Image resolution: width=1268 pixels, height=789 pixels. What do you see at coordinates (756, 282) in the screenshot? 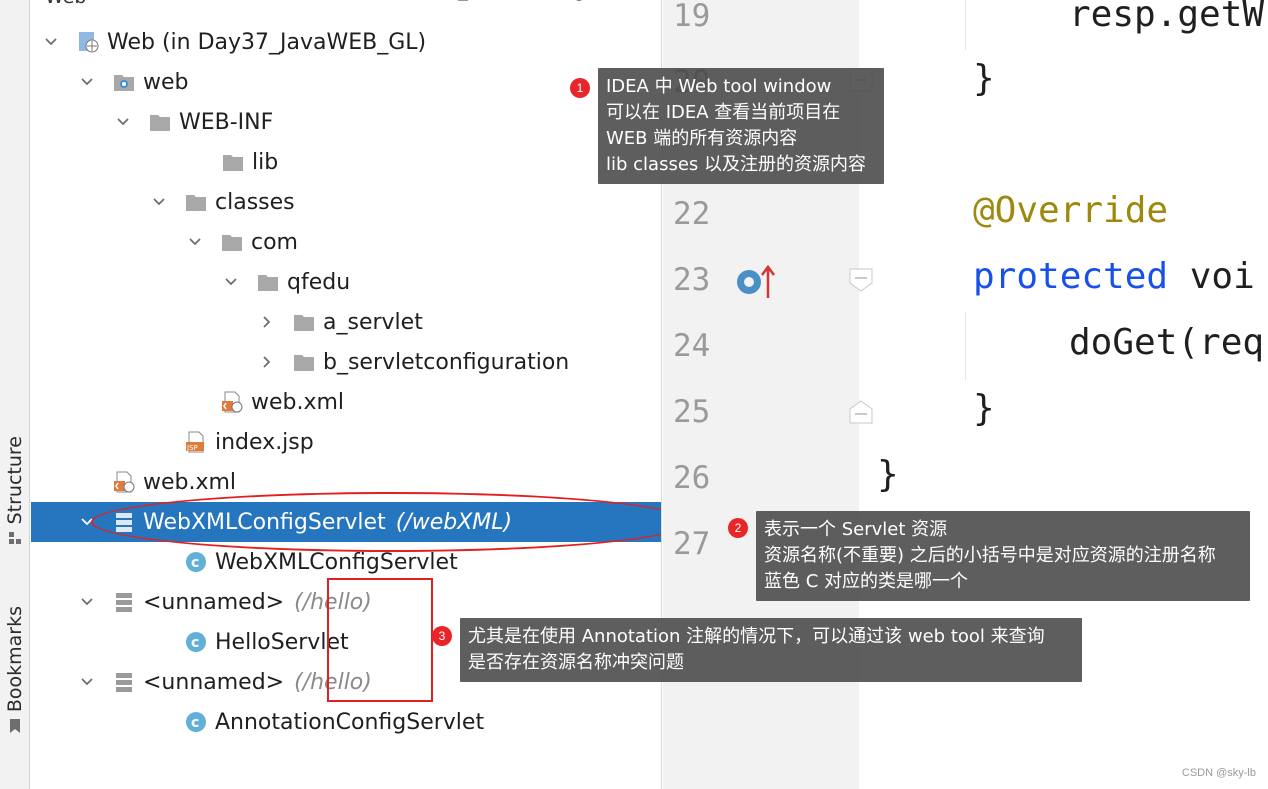
I see `override-marker-icon` at bounding box center [756, 282].